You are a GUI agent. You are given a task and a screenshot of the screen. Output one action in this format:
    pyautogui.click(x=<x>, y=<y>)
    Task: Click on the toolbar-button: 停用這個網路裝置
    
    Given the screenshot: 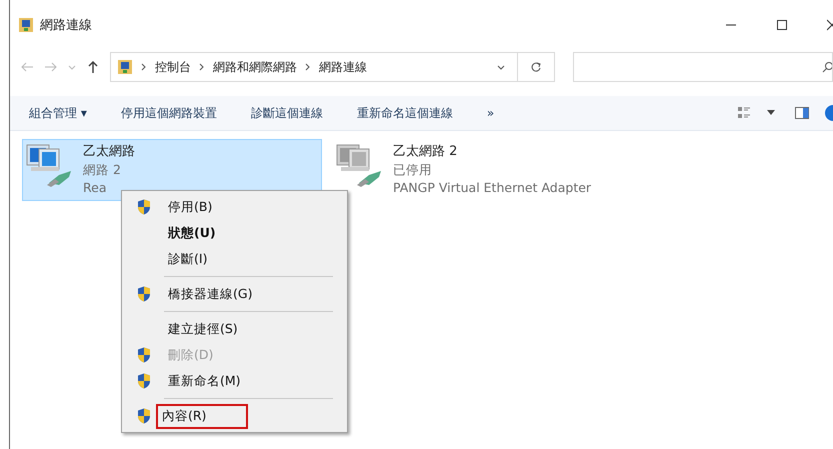 What is the action you would take?
    pyautogui.click(x=169, y=113)
    